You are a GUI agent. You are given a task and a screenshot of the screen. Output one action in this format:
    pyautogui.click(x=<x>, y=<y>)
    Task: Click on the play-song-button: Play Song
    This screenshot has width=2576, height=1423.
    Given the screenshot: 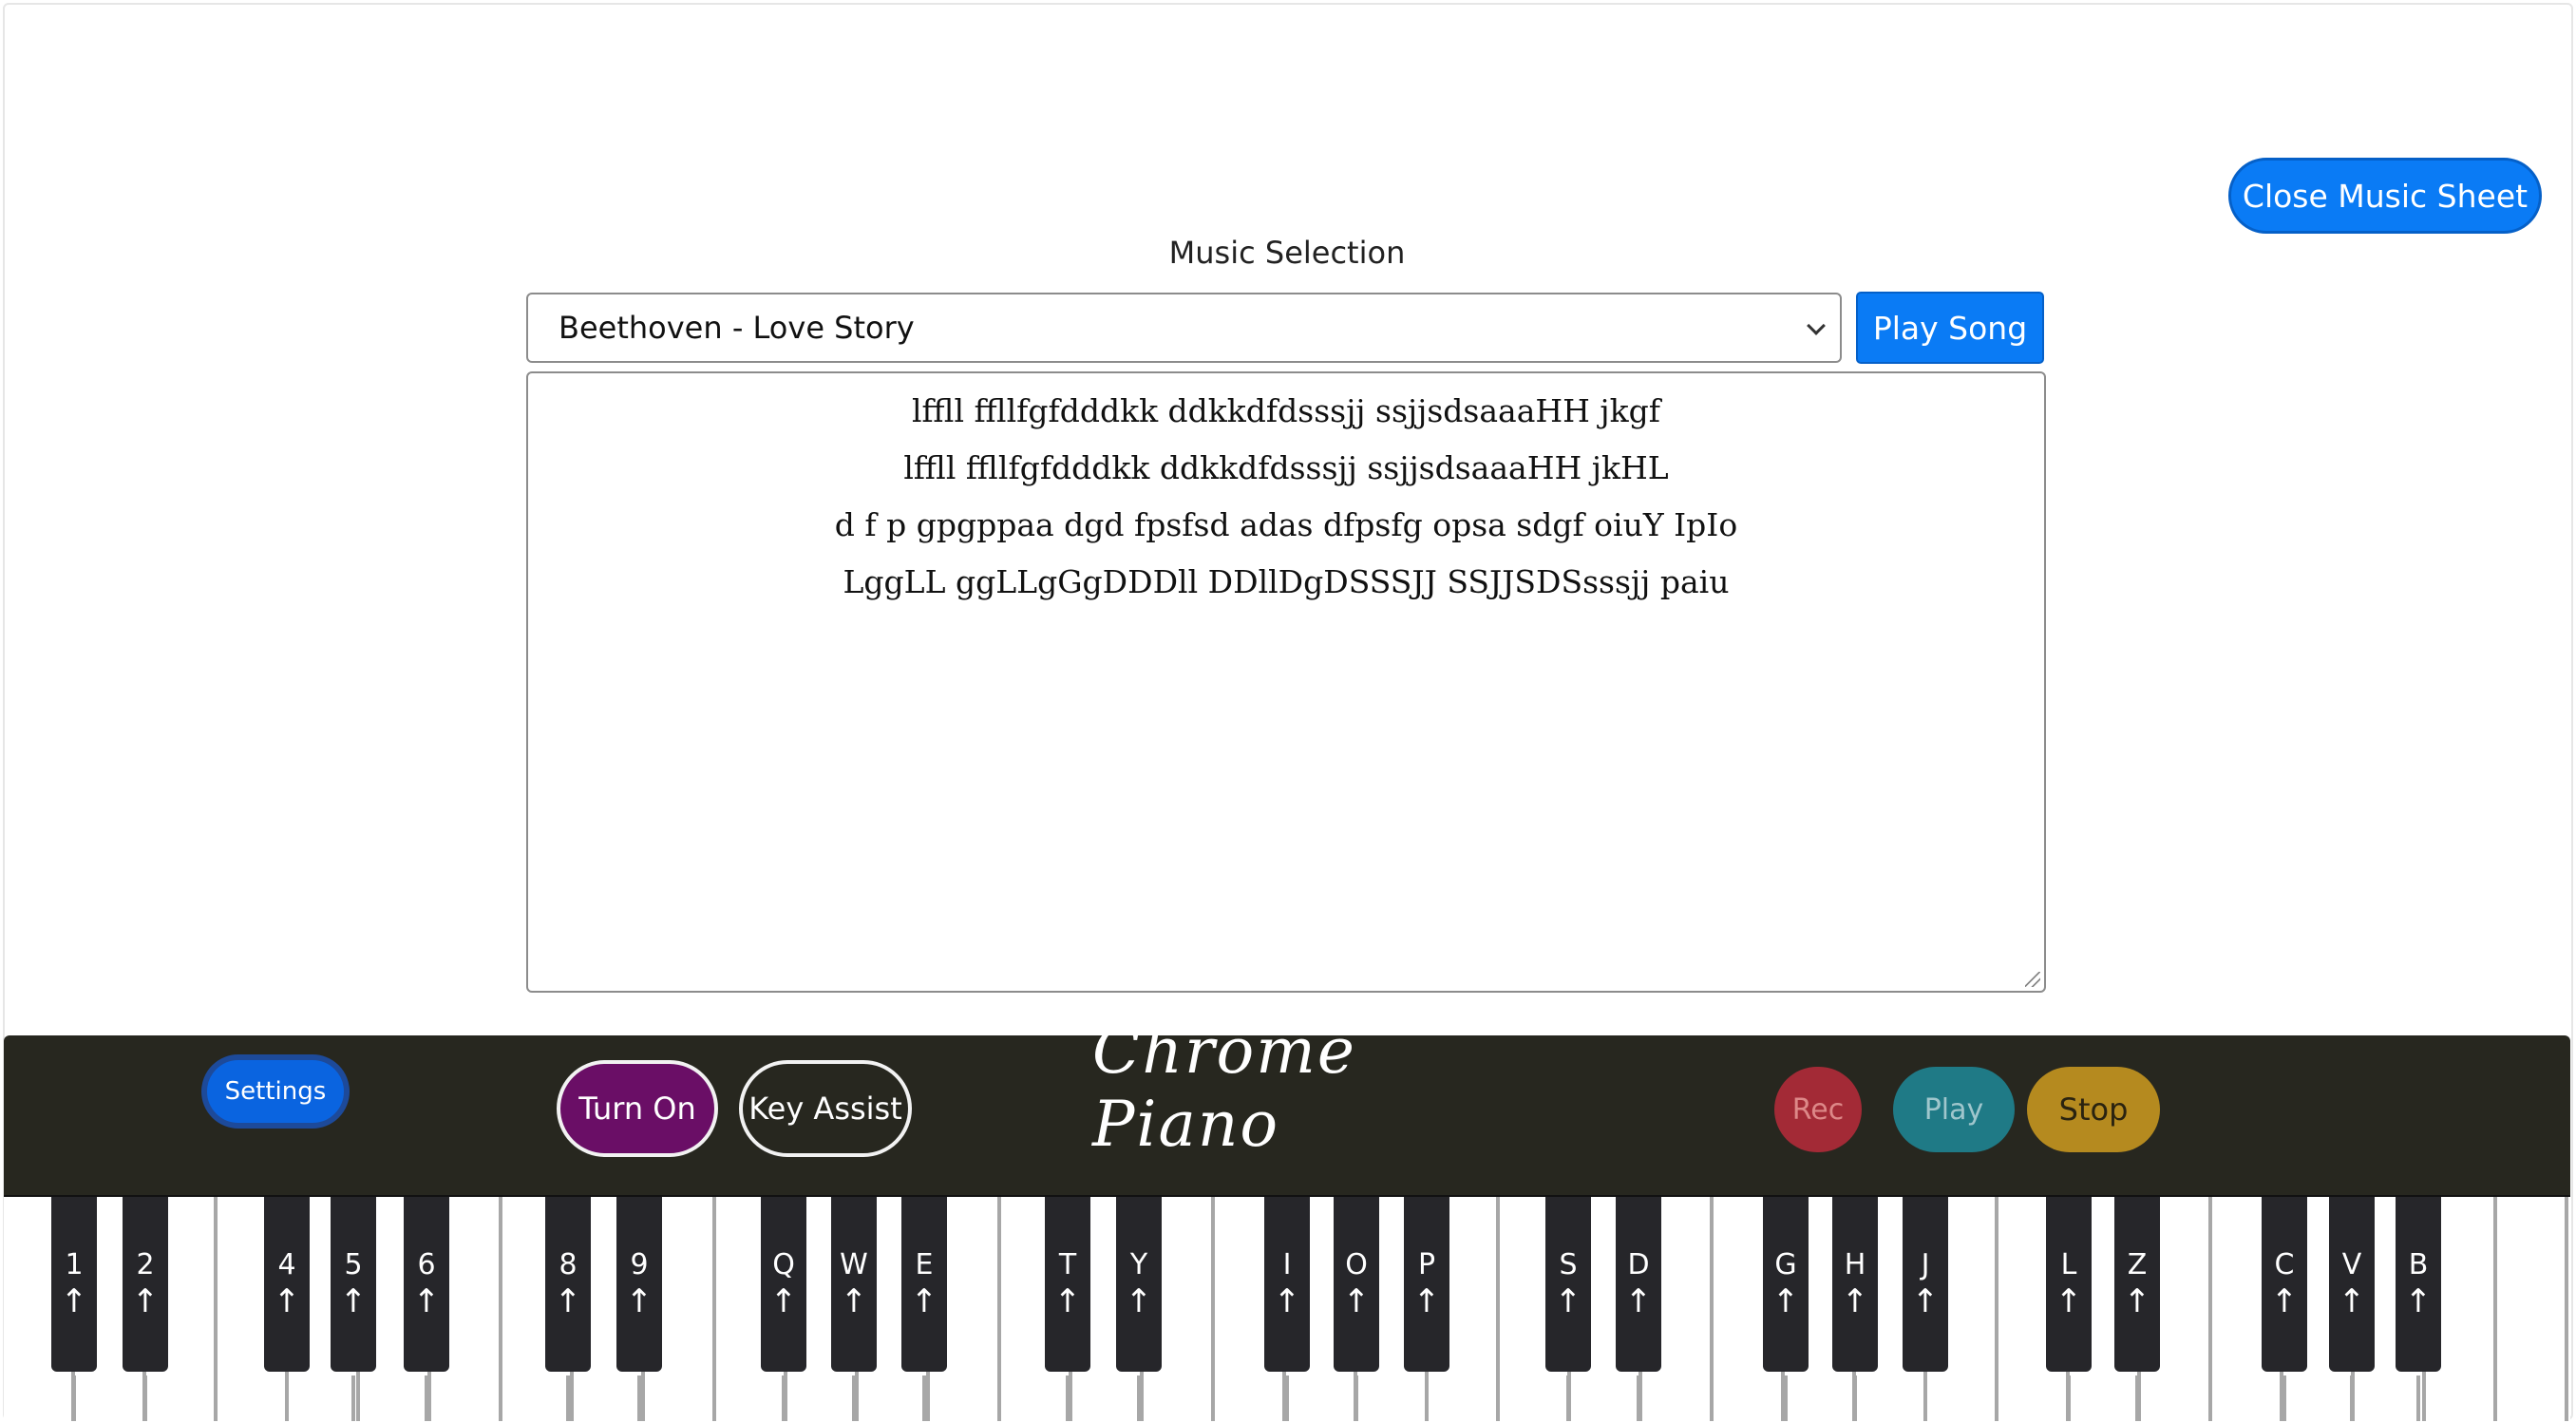 What is the action you would take?
    pyautogui.click(x=1950, y=328)
    